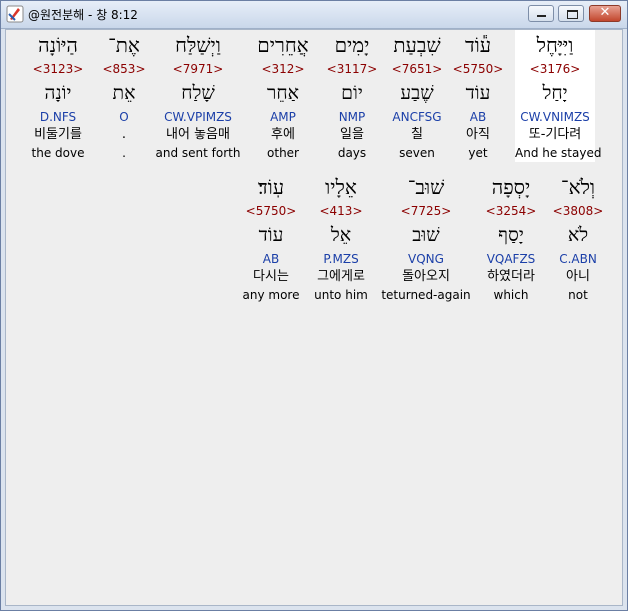 The width and height of the screenshot is (628, 611). I want to click on hebrew-lemma: שֶׁבַע, so click(417, 93).